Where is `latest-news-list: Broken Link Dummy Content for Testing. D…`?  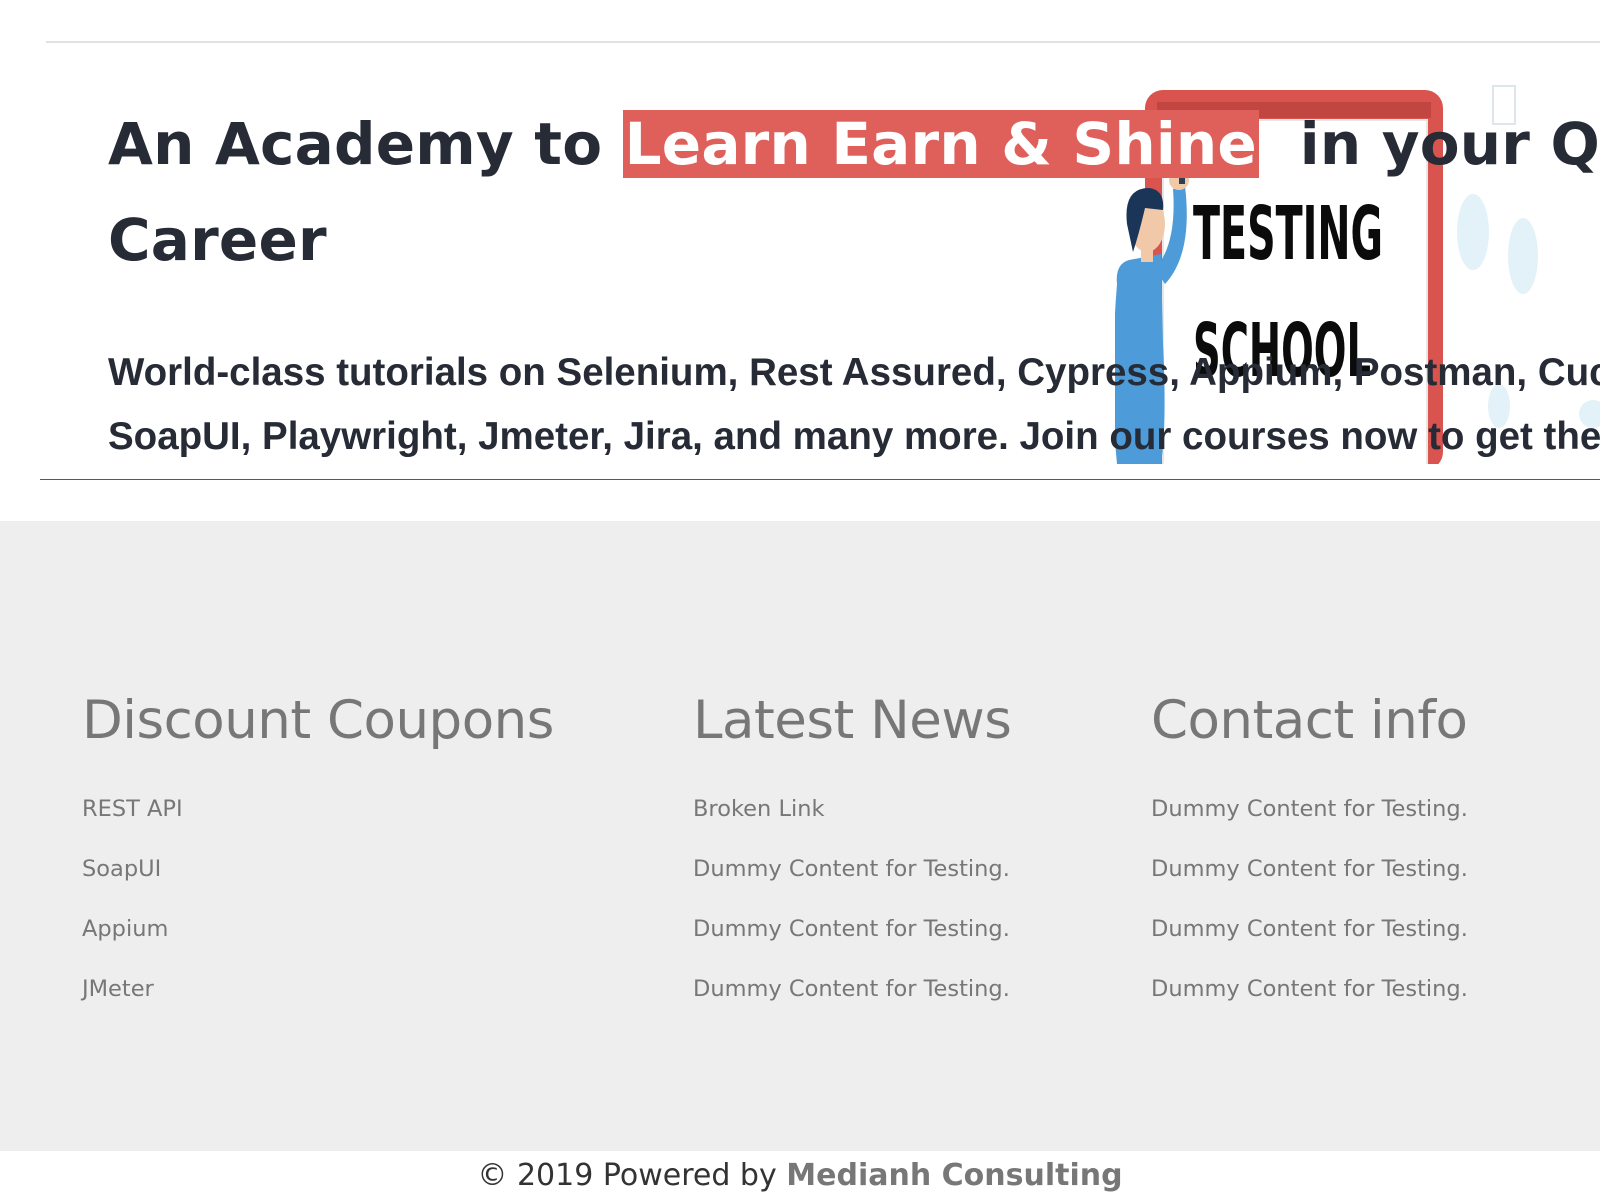 latest-news-list: Broken Link Dummy Content for Testing. D… is located at coordinates (852, 899).